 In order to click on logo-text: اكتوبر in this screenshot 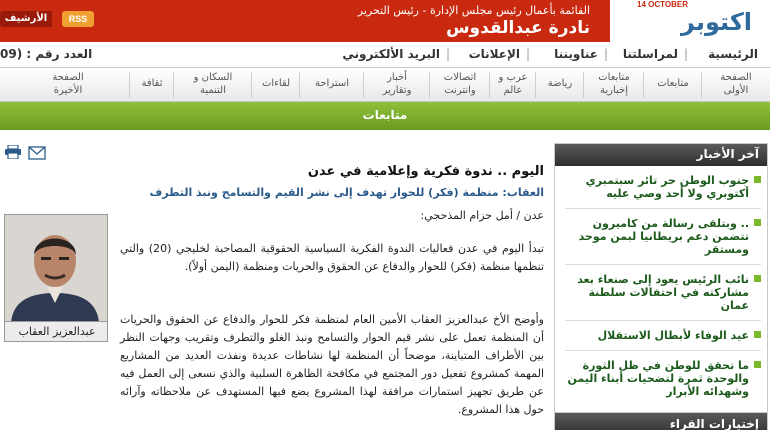, I will do `click(716, 22)`.